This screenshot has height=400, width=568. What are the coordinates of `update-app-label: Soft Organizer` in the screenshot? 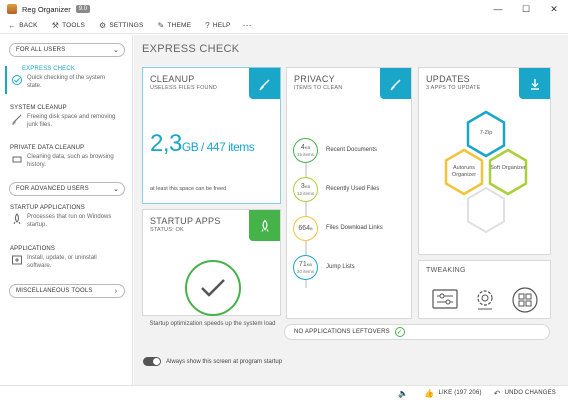 It's located at (508, 168).